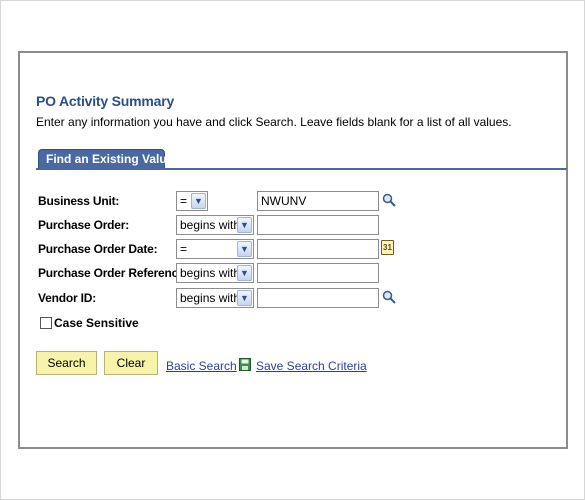 This screenshot has width=585, height=500. What do you see at coordinates (113, 273) in the screenshot?
I see `purchase-order-reference-label: Purchase Order Reference:` at bounding box center [113, 273].